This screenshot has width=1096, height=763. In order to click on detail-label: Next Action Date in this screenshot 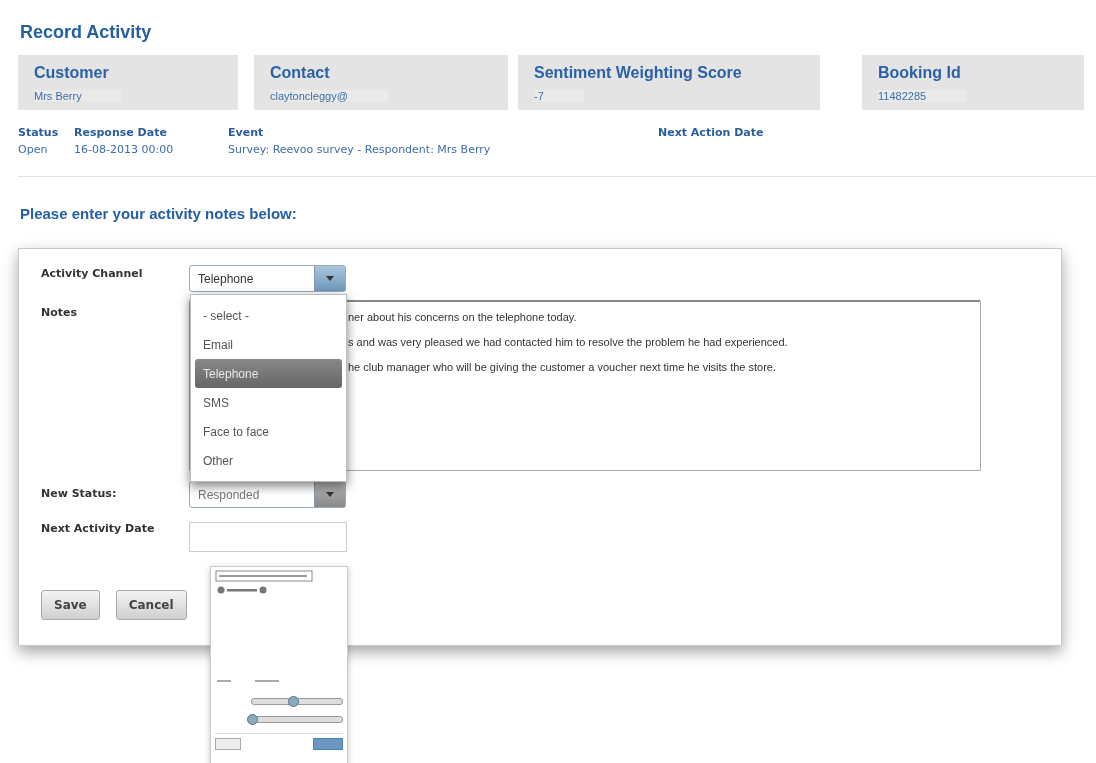, I will do `click(711, 132)`.